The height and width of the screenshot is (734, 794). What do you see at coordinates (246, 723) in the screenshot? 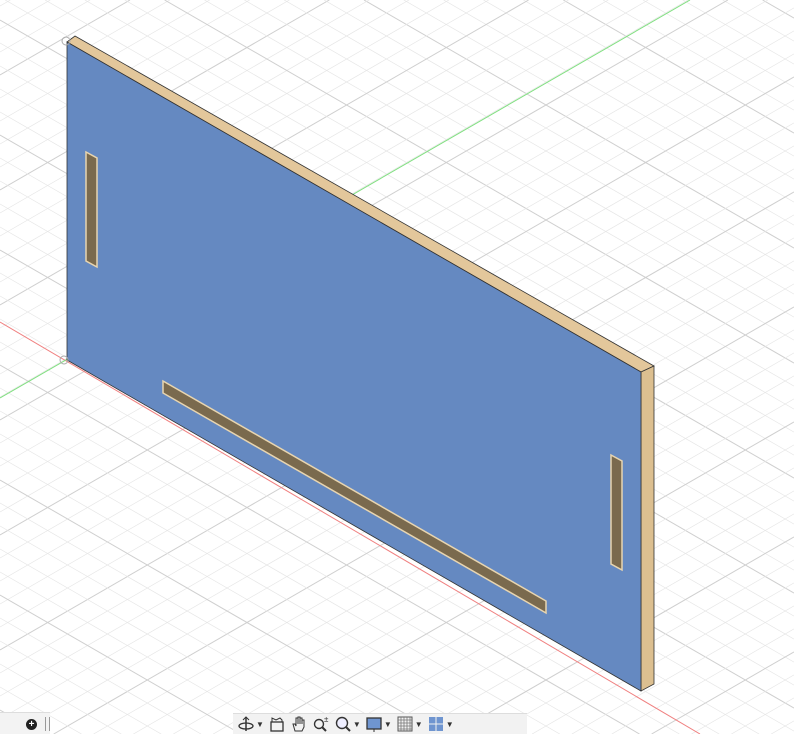
I see `orbit-icon` at bounding box center [246, 723].